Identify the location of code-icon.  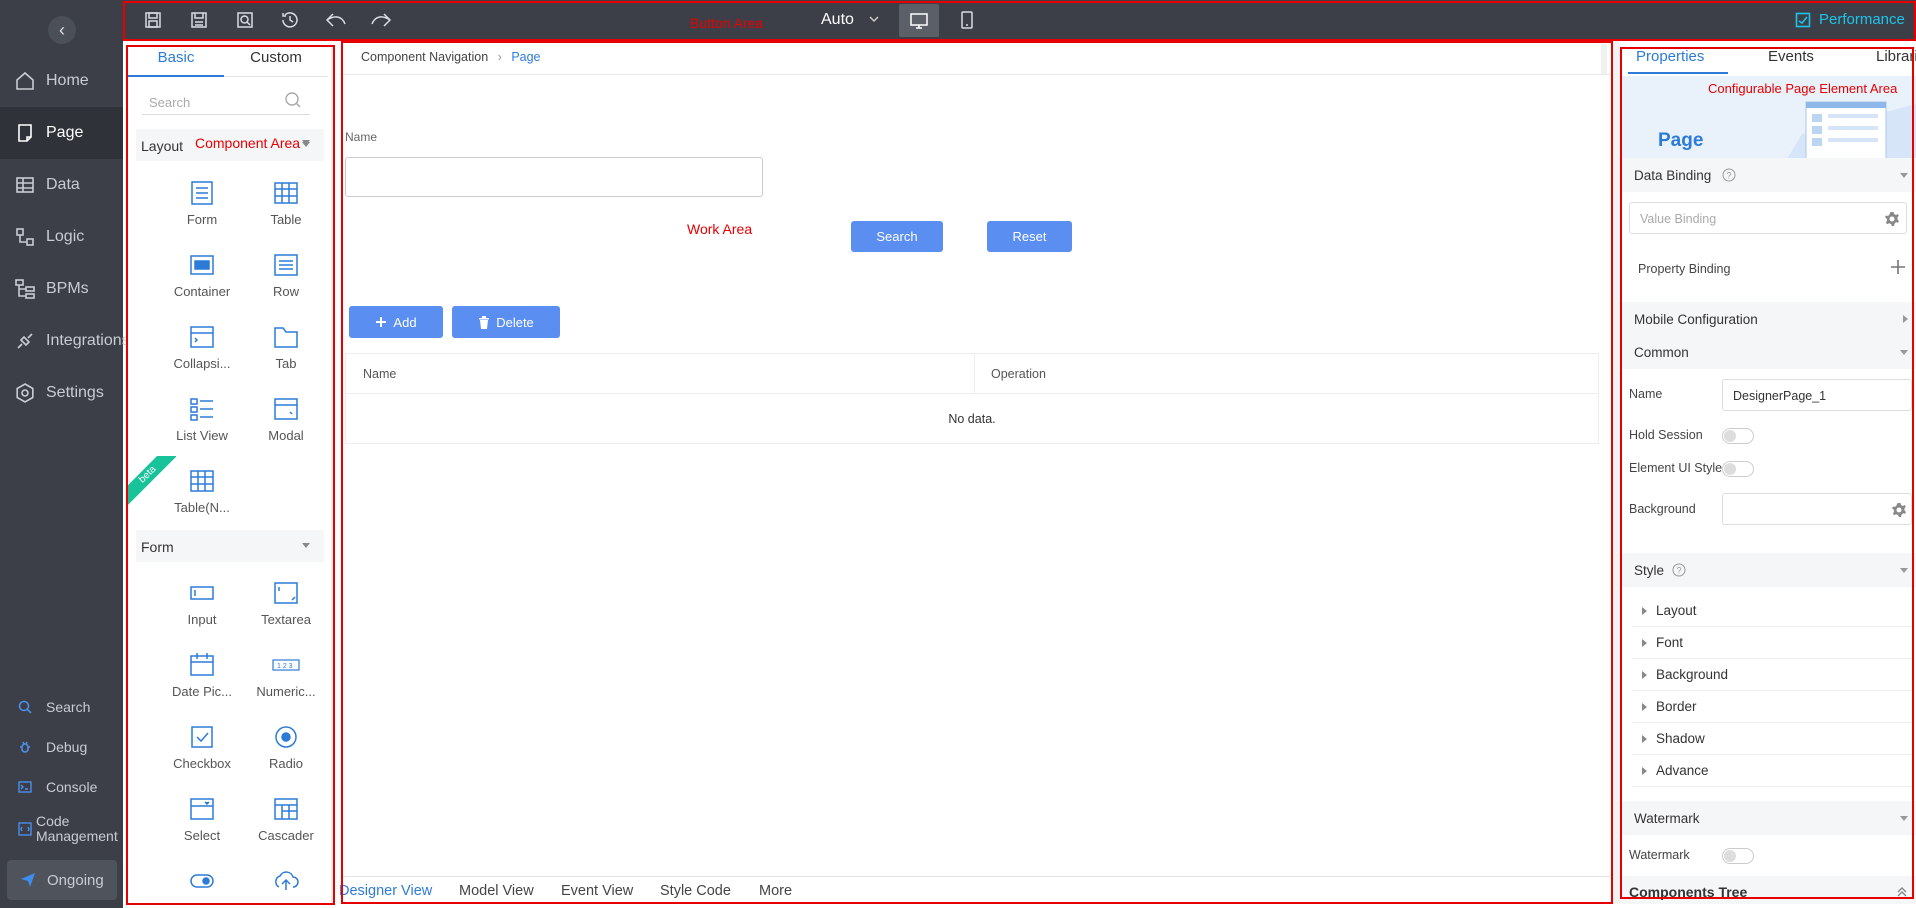
(25, 829).